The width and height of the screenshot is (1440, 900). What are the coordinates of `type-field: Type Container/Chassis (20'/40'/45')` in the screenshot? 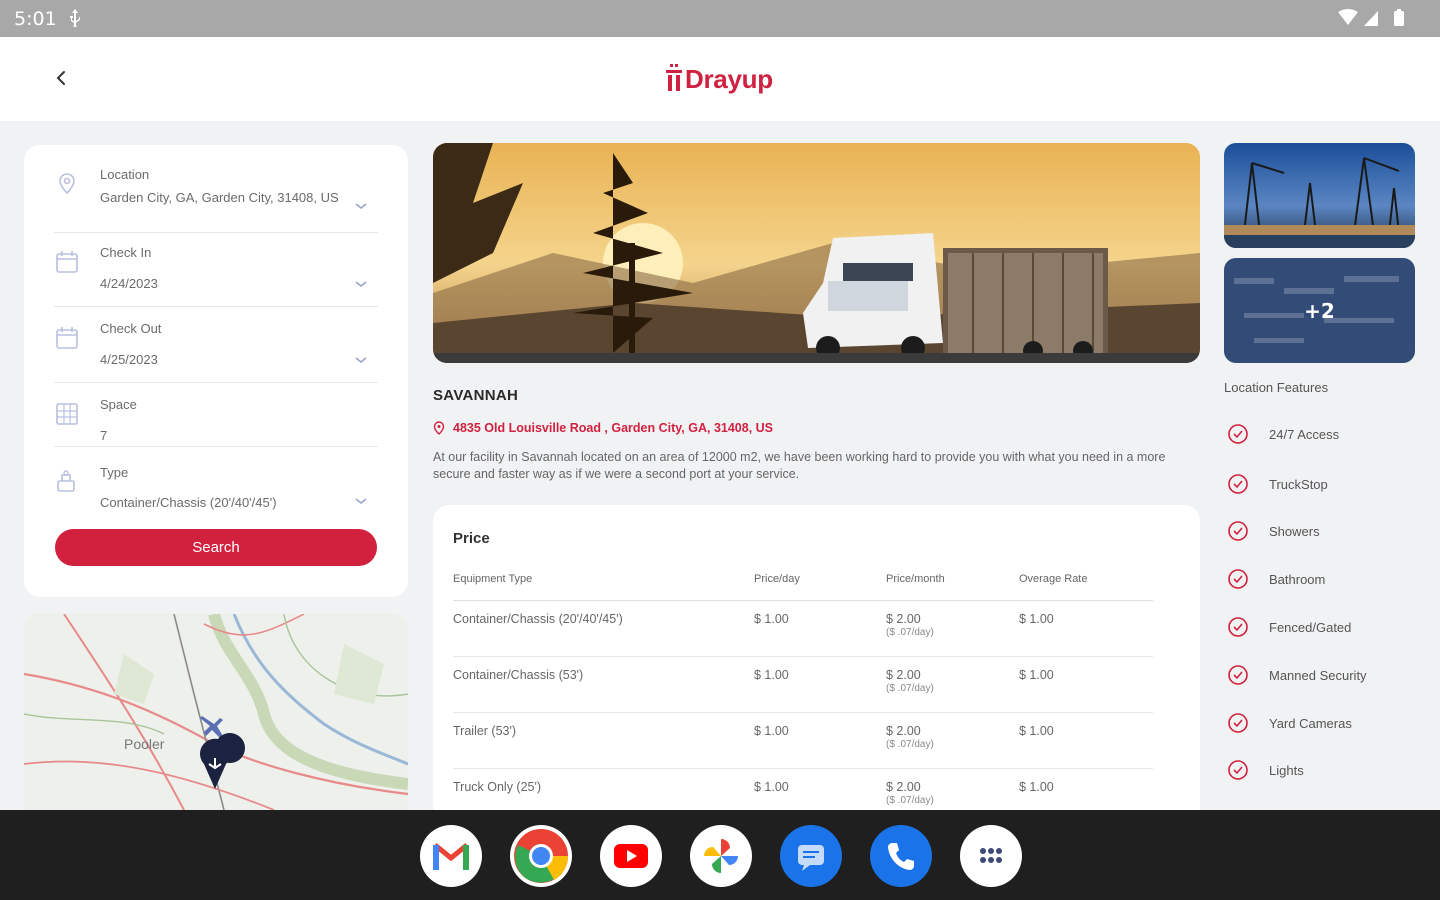 It's located at (216, 490).